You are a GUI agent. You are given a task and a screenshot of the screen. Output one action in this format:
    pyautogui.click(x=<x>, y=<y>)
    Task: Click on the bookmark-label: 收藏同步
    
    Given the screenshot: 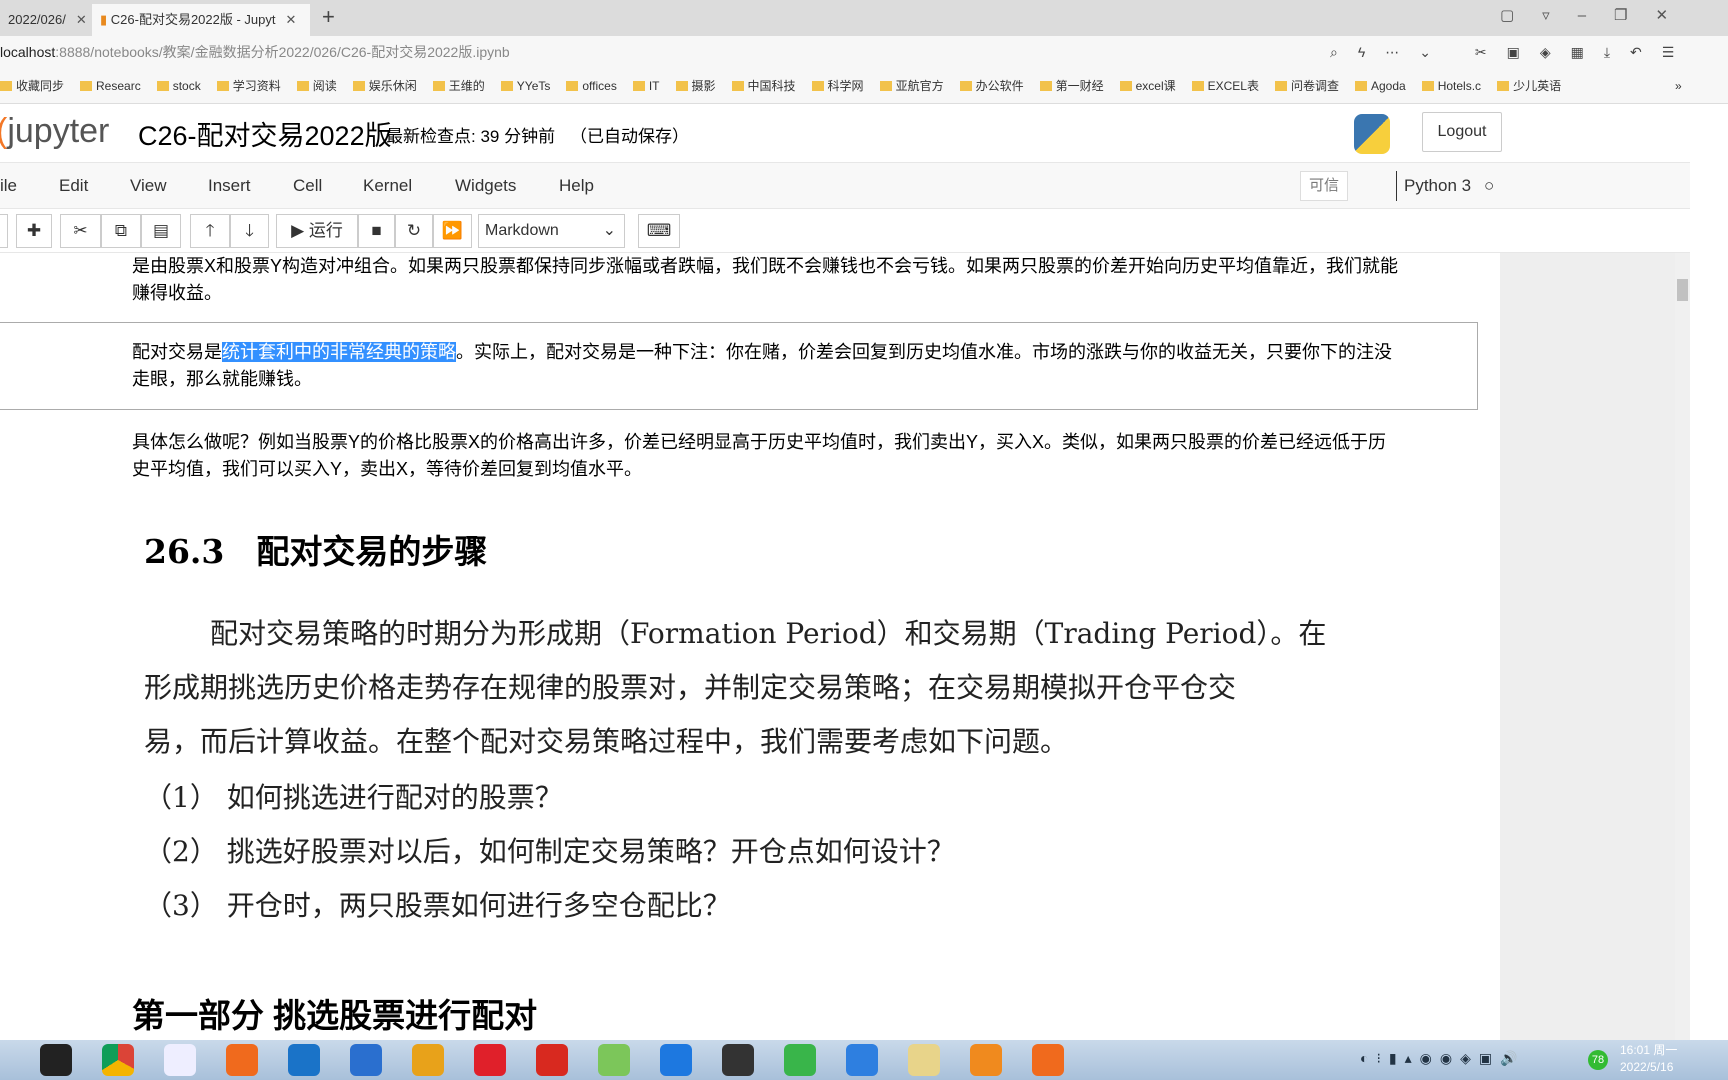 What is the action you would take?
    pyautogui.click(x=40, y=86)
    